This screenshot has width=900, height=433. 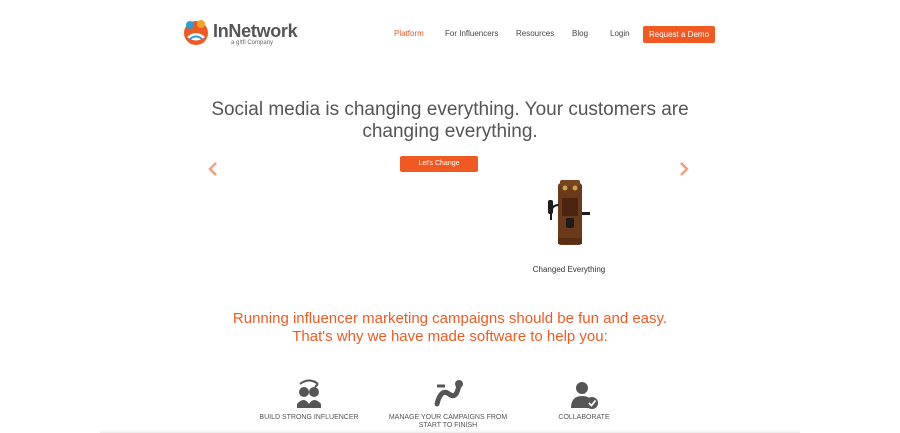 I want to click on feature-item: BUILD STRONG INFLUENCER, so click(x=309, y=400).